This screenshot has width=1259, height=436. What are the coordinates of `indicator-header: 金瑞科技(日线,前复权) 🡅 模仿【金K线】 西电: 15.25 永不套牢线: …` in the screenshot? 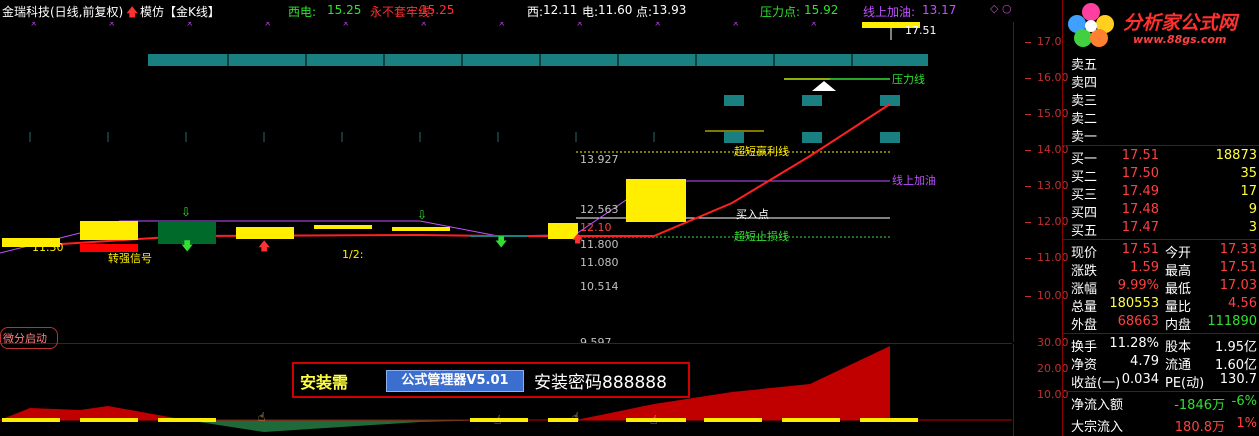 It's located at (506, 11).